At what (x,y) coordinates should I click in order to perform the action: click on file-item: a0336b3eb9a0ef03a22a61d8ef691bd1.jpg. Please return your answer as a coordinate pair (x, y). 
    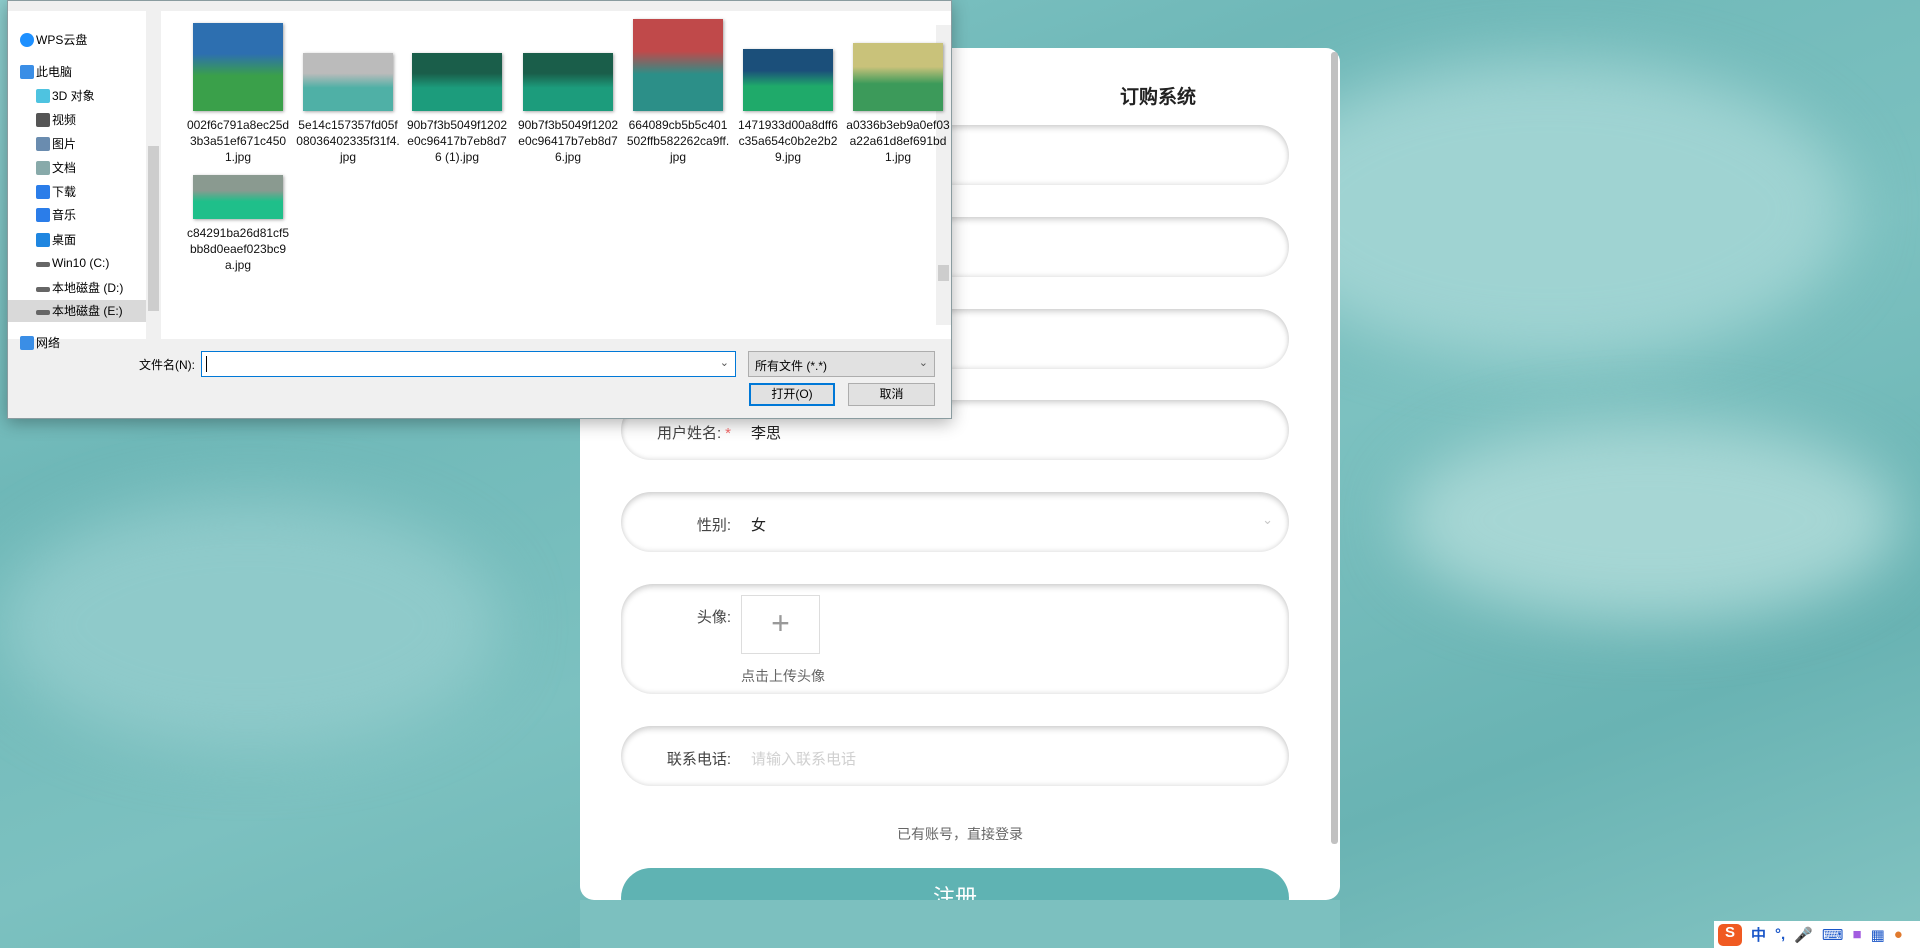
    Looking at the image, I should click on (898, 104).